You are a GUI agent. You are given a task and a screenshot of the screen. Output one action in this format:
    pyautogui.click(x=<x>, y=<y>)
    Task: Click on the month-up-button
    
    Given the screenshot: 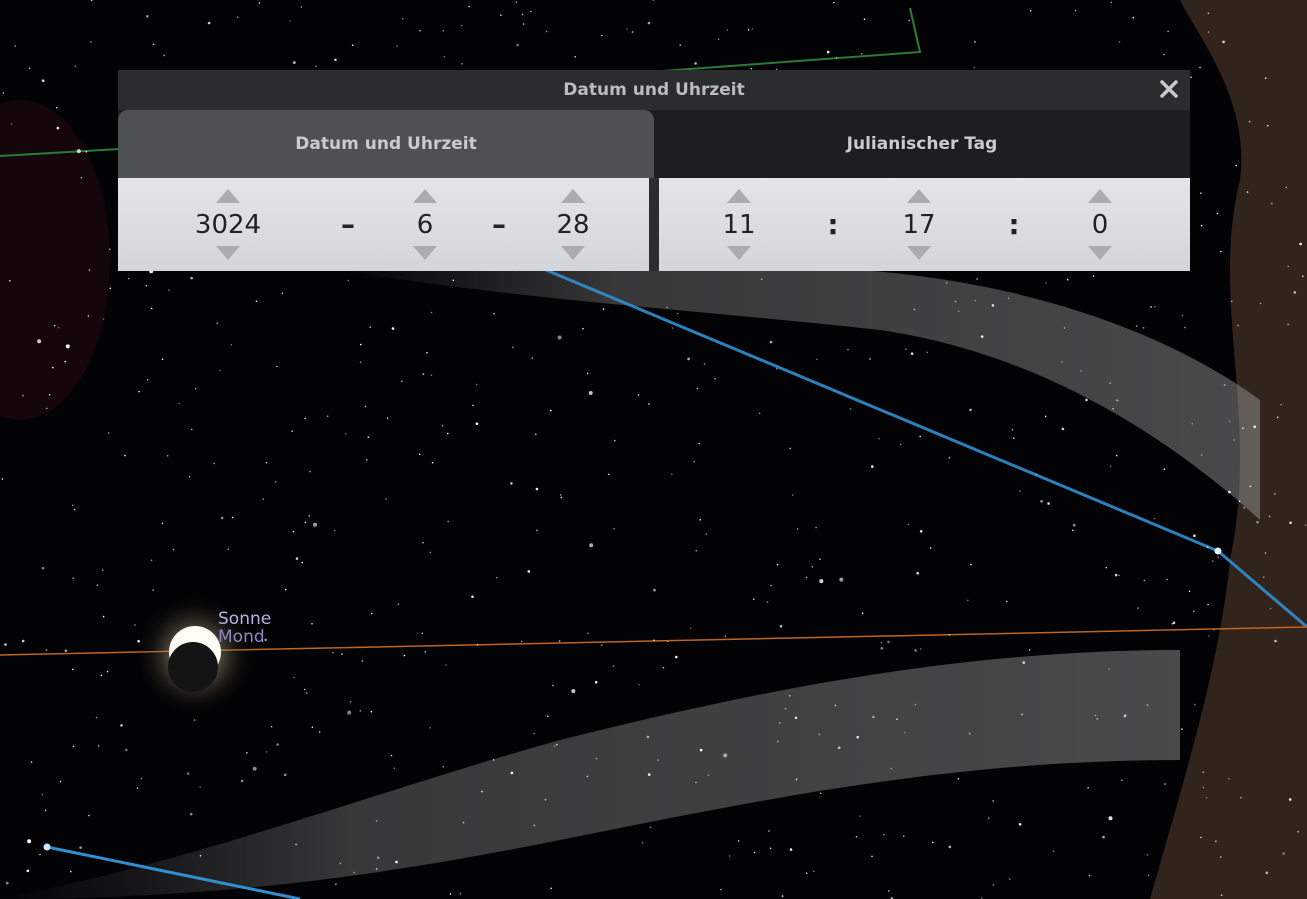 What is the action you would take?
    pyautogui.click(x=425, y=196)
    